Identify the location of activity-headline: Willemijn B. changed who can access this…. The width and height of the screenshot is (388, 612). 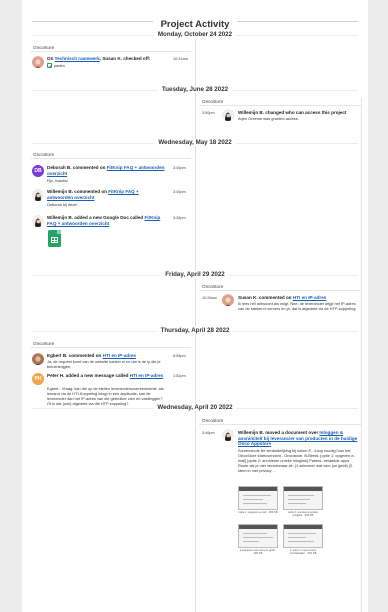
(292, 112).